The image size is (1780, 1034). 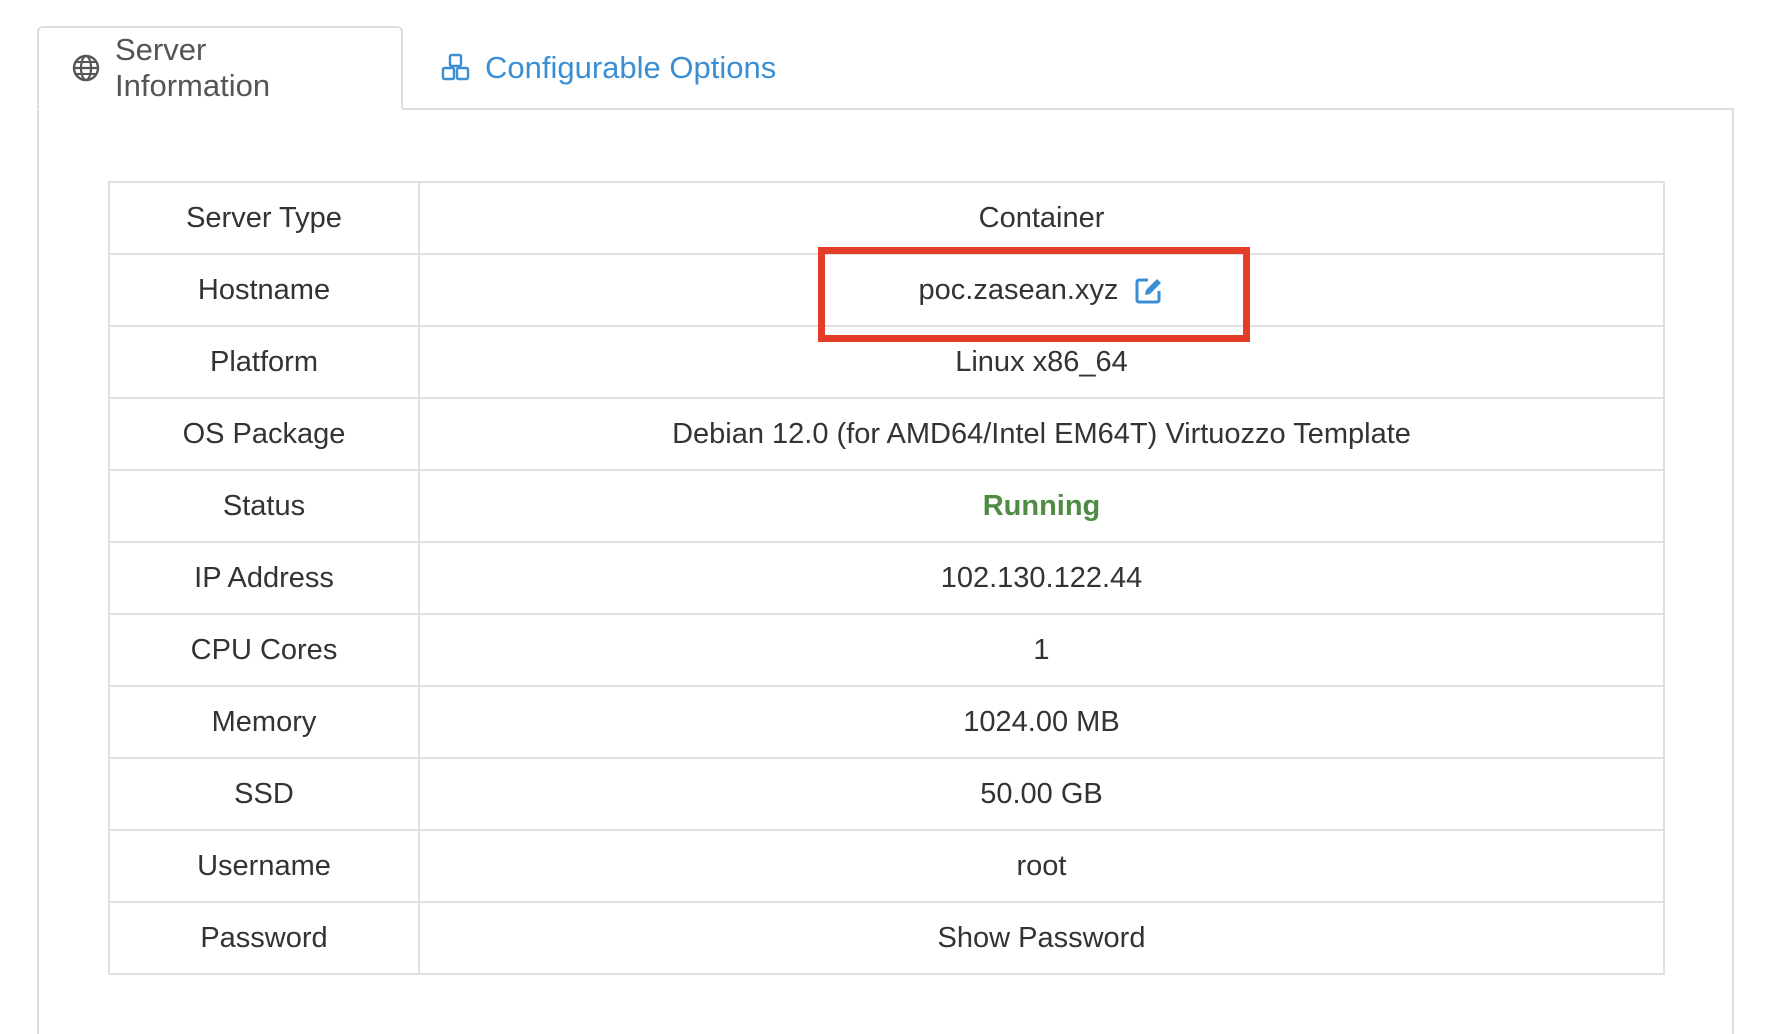 What do you see at coordinates (264, 938) in the screenshot?
I see `password-label: Password` at bounding box center [264, 938].